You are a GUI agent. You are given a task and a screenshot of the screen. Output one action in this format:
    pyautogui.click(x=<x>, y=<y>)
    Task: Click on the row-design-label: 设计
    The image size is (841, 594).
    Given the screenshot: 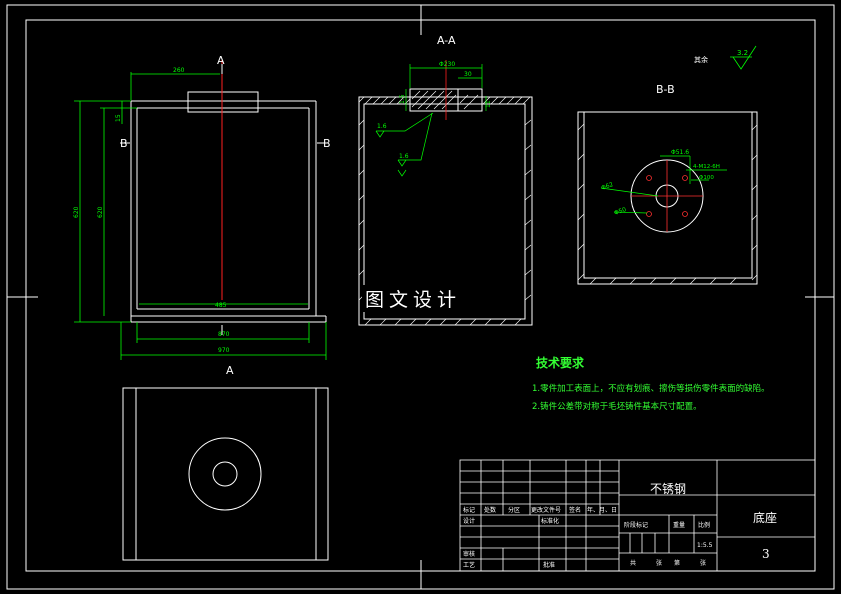 What is the action you would take?
    pyautogui.click(x=469, y=521)
    